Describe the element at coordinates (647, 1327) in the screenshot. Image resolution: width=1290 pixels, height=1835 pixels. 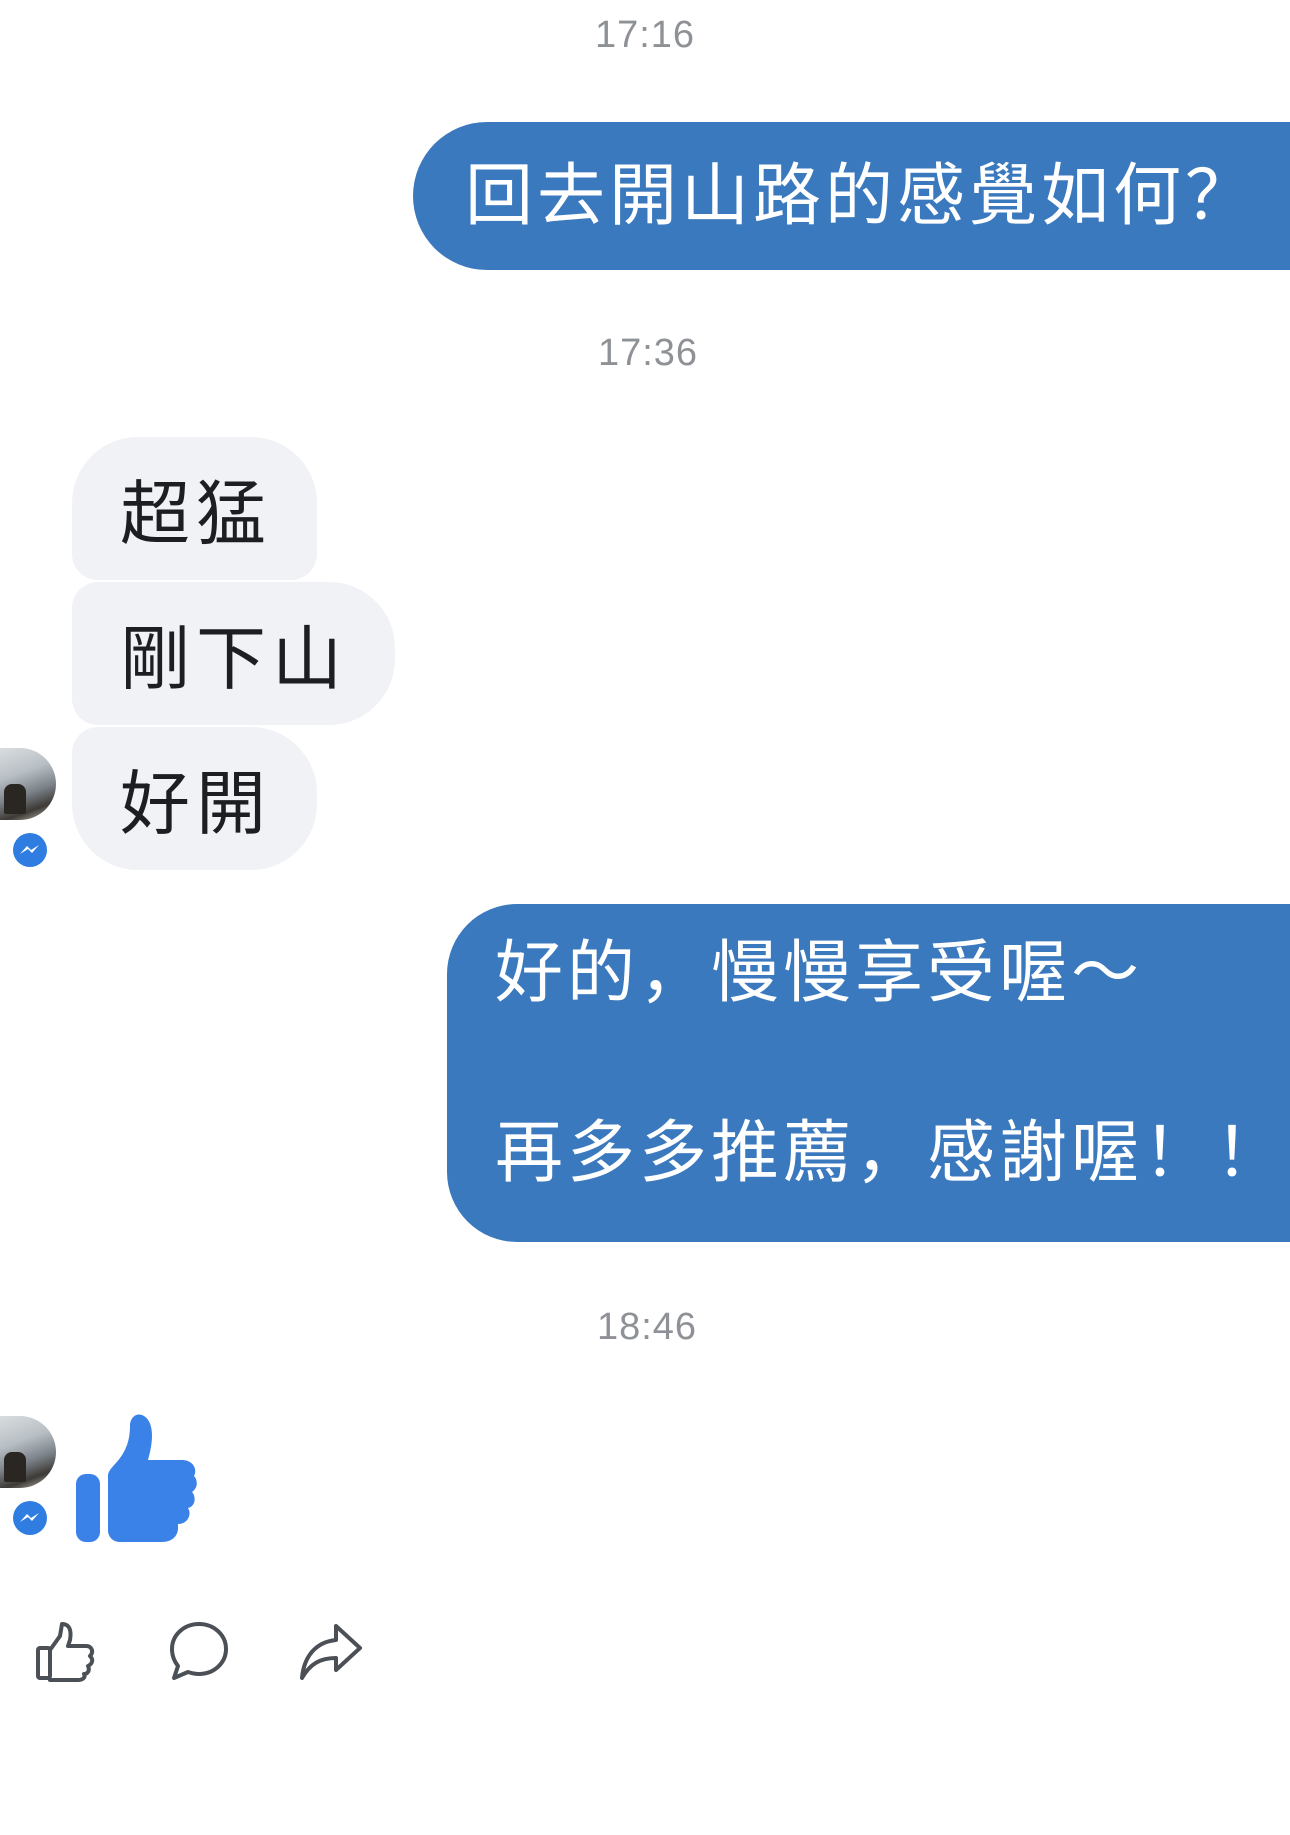
I see `timestamp-1846: 18:46` at that location.